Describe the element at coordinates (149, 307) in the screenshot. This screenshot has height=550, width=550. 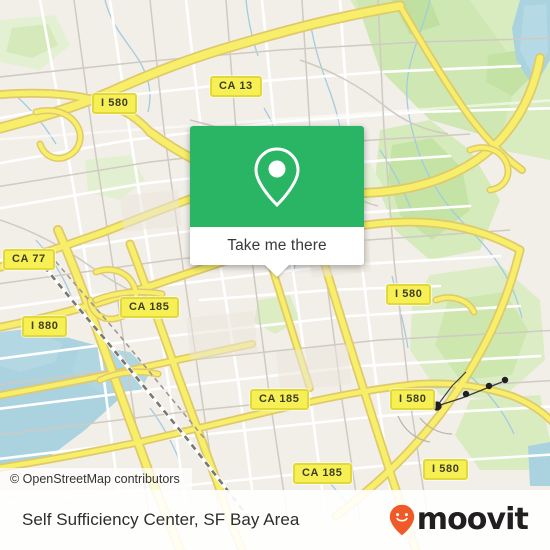
I see `highway-shield-ca185-w: CA 185` at that location.